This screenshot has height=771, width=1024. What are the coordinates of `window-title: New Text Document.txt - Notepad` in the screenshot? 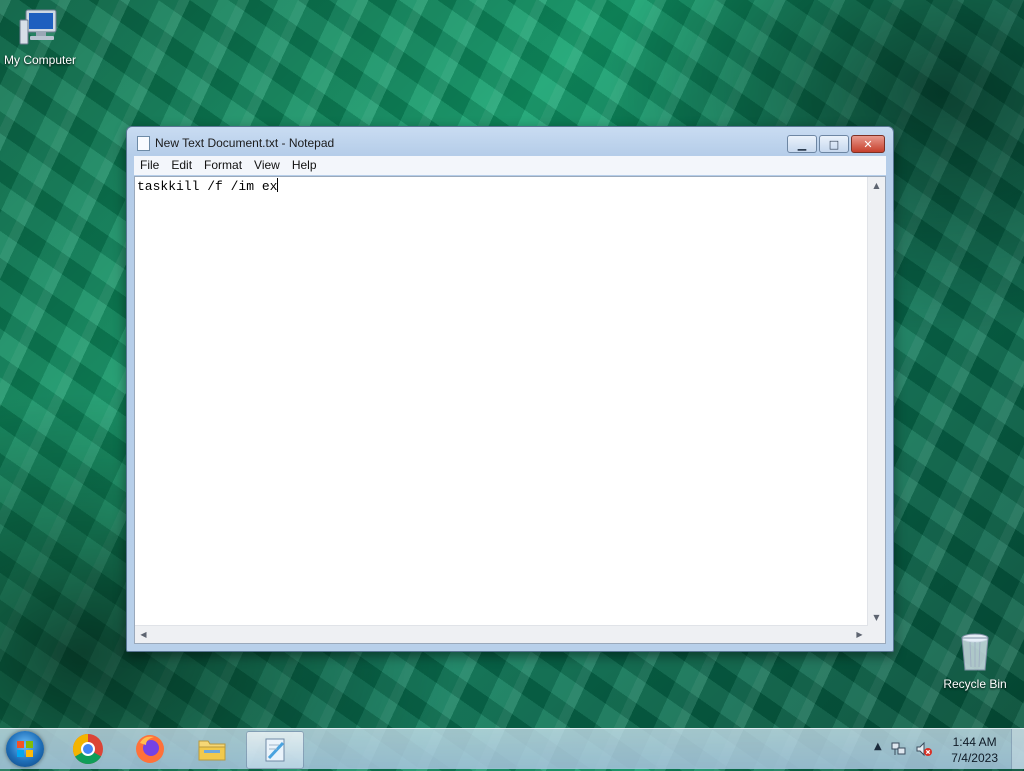 It's located at (245, 143).